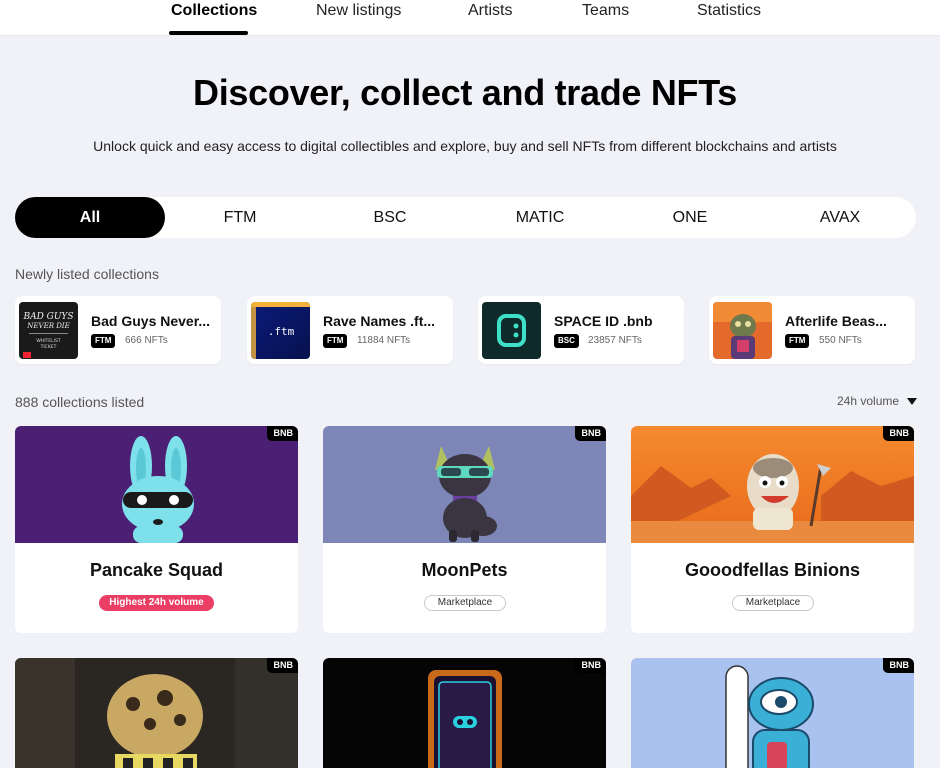 This screenshot has height=768, width=940. What do you see at coordinates (146, 340) in the screenshot?
I see `nft-count: 666 NFTs` at bounding box center [146, 340].